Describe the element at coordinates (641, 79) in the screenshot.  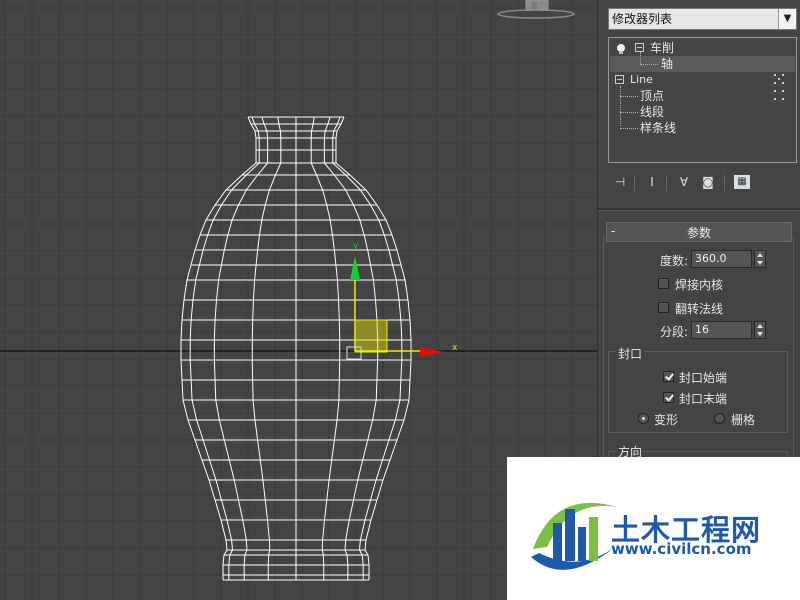
I see `stack-item-label: Line` at that location.